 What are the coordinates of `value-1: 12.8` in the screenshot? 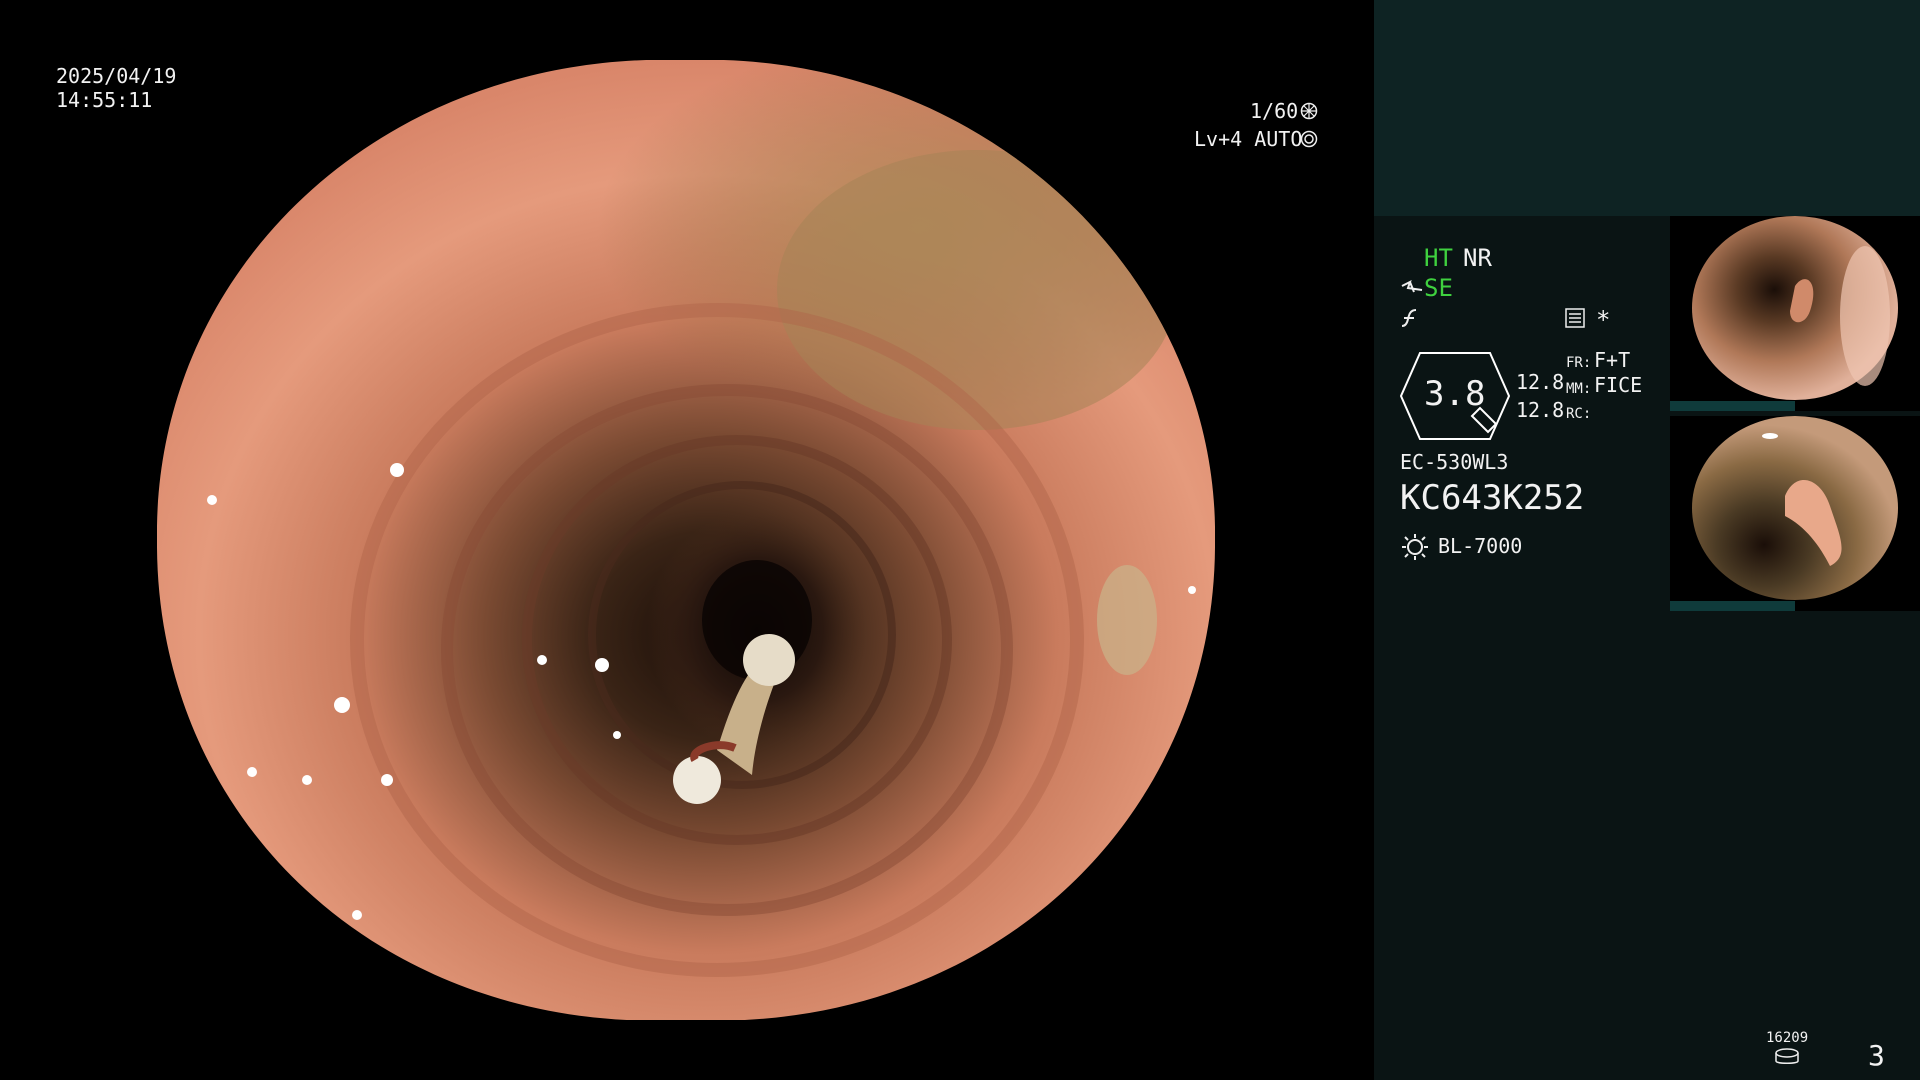 It's located at (1540, 382).